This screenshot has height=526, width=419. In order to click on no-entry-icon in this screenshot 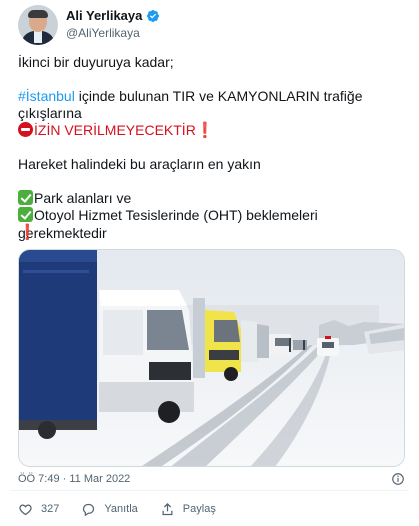, I will do `click(25, 129)`.